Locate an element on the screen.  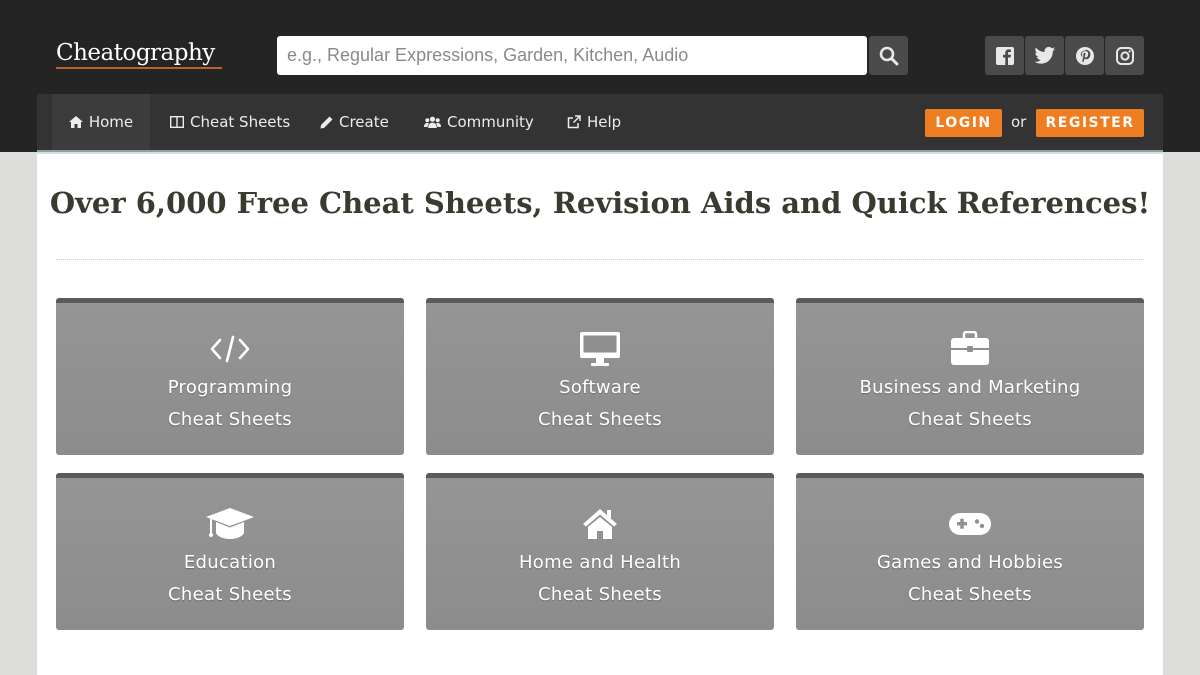
tile-title: Business and Marketing is located at coordinates (970, 387).